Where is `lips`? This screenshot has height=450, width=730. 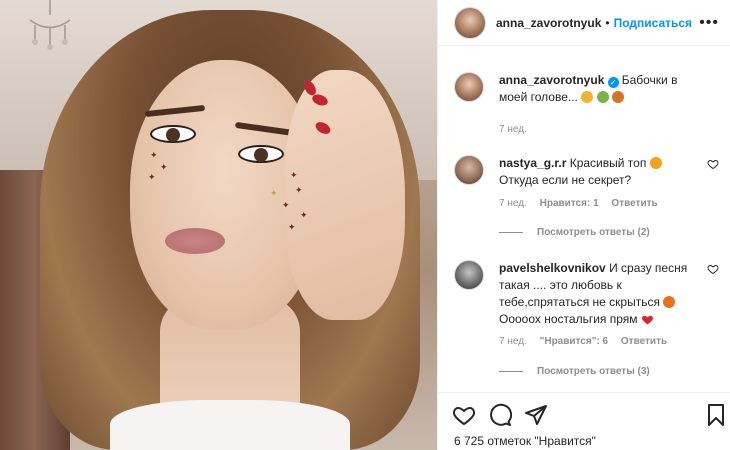 lips is located at coordinates (195, 241).